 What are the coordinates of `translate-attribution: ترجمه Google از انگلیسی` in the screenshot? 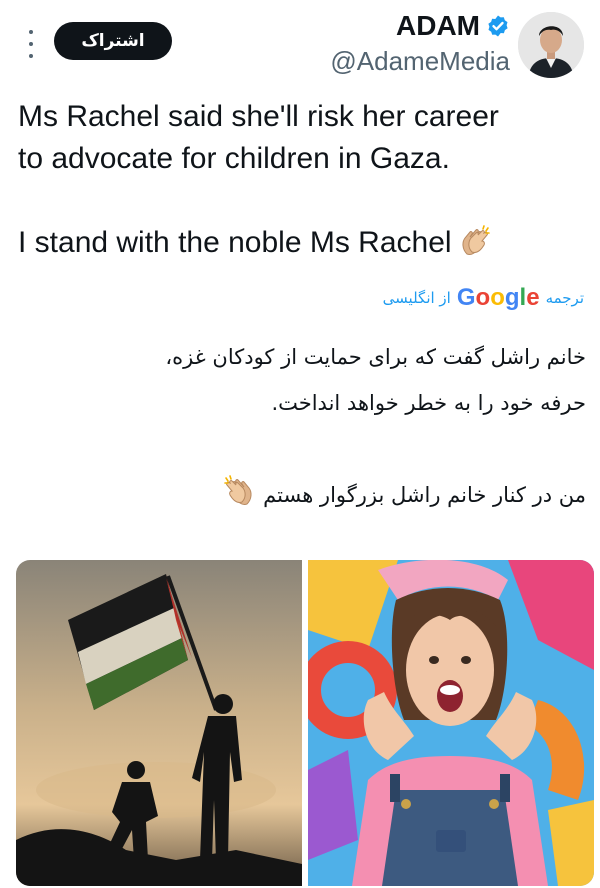 It's located at (483, 298).